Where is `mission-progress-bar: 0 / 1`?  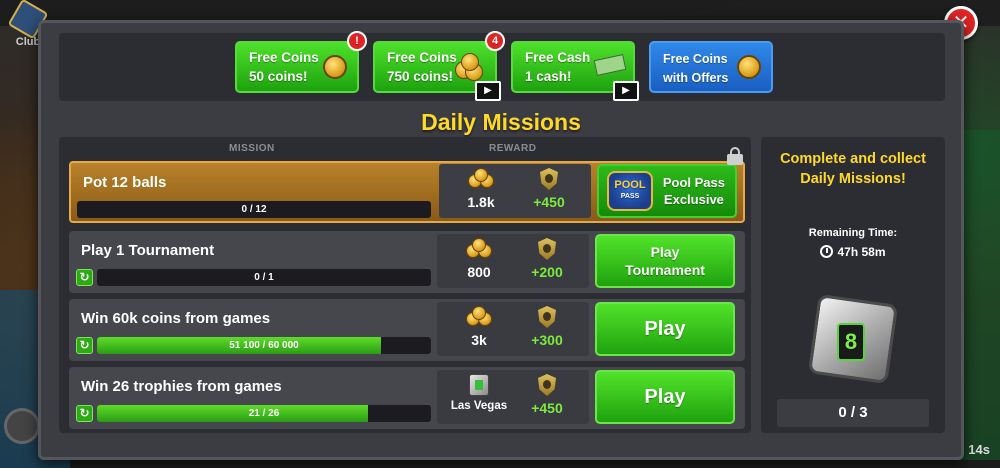 mission-progress-bar: 0 / 1 is located at coordinates (264, 277).